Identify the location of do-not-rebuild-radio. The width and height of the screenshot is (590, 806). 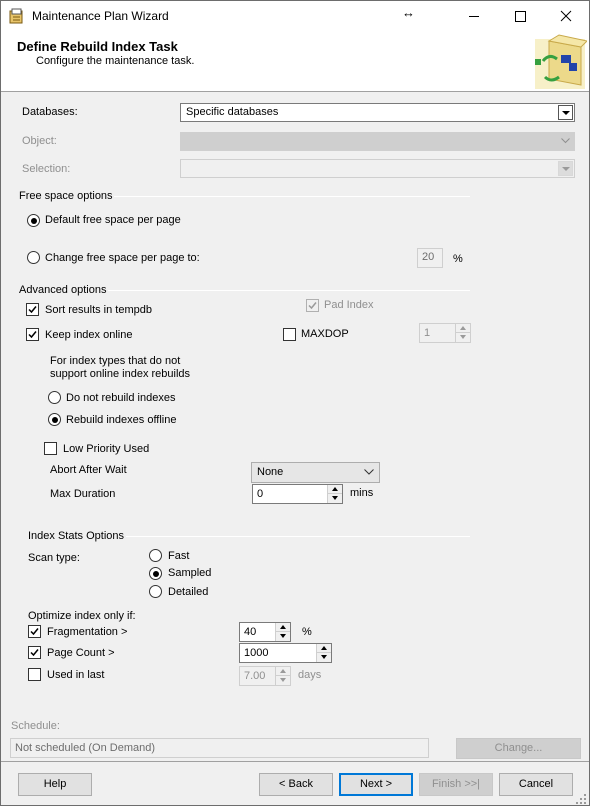
(54, 397).